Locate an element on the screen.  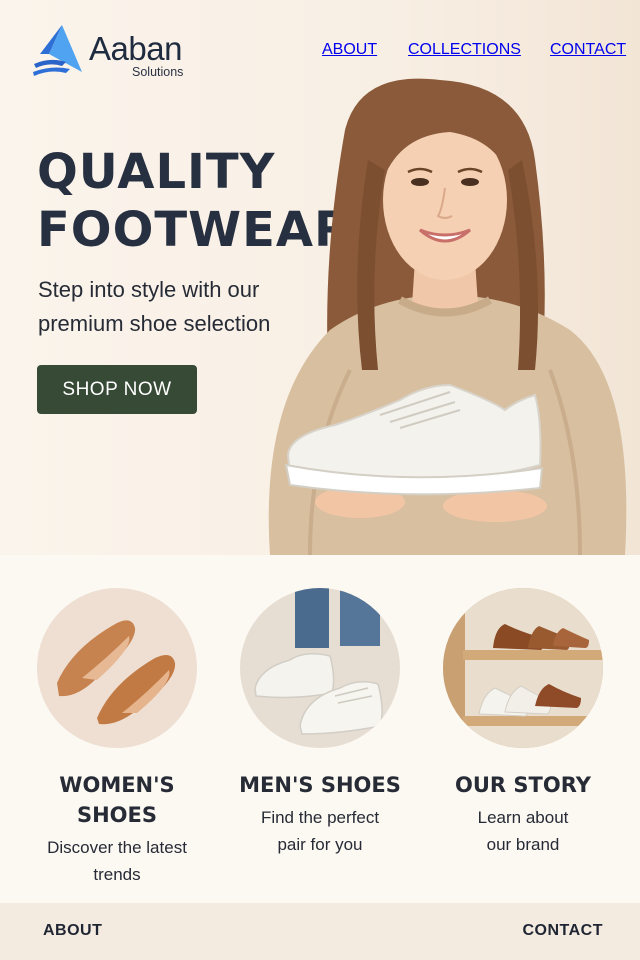
category-title-womens: WOMEN'S SHOES is located at coordinates (117, 800).